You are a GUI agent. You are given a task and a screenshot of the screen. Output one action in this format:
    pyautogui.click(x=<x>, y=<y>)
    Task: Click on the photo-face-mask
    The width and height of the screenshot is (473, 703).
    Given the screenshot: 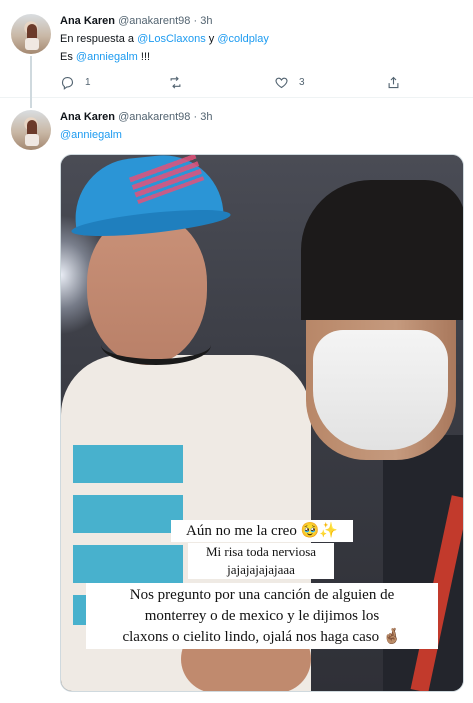 What is the action you would take?
    pyautogui.click(x=380, y=390)
    